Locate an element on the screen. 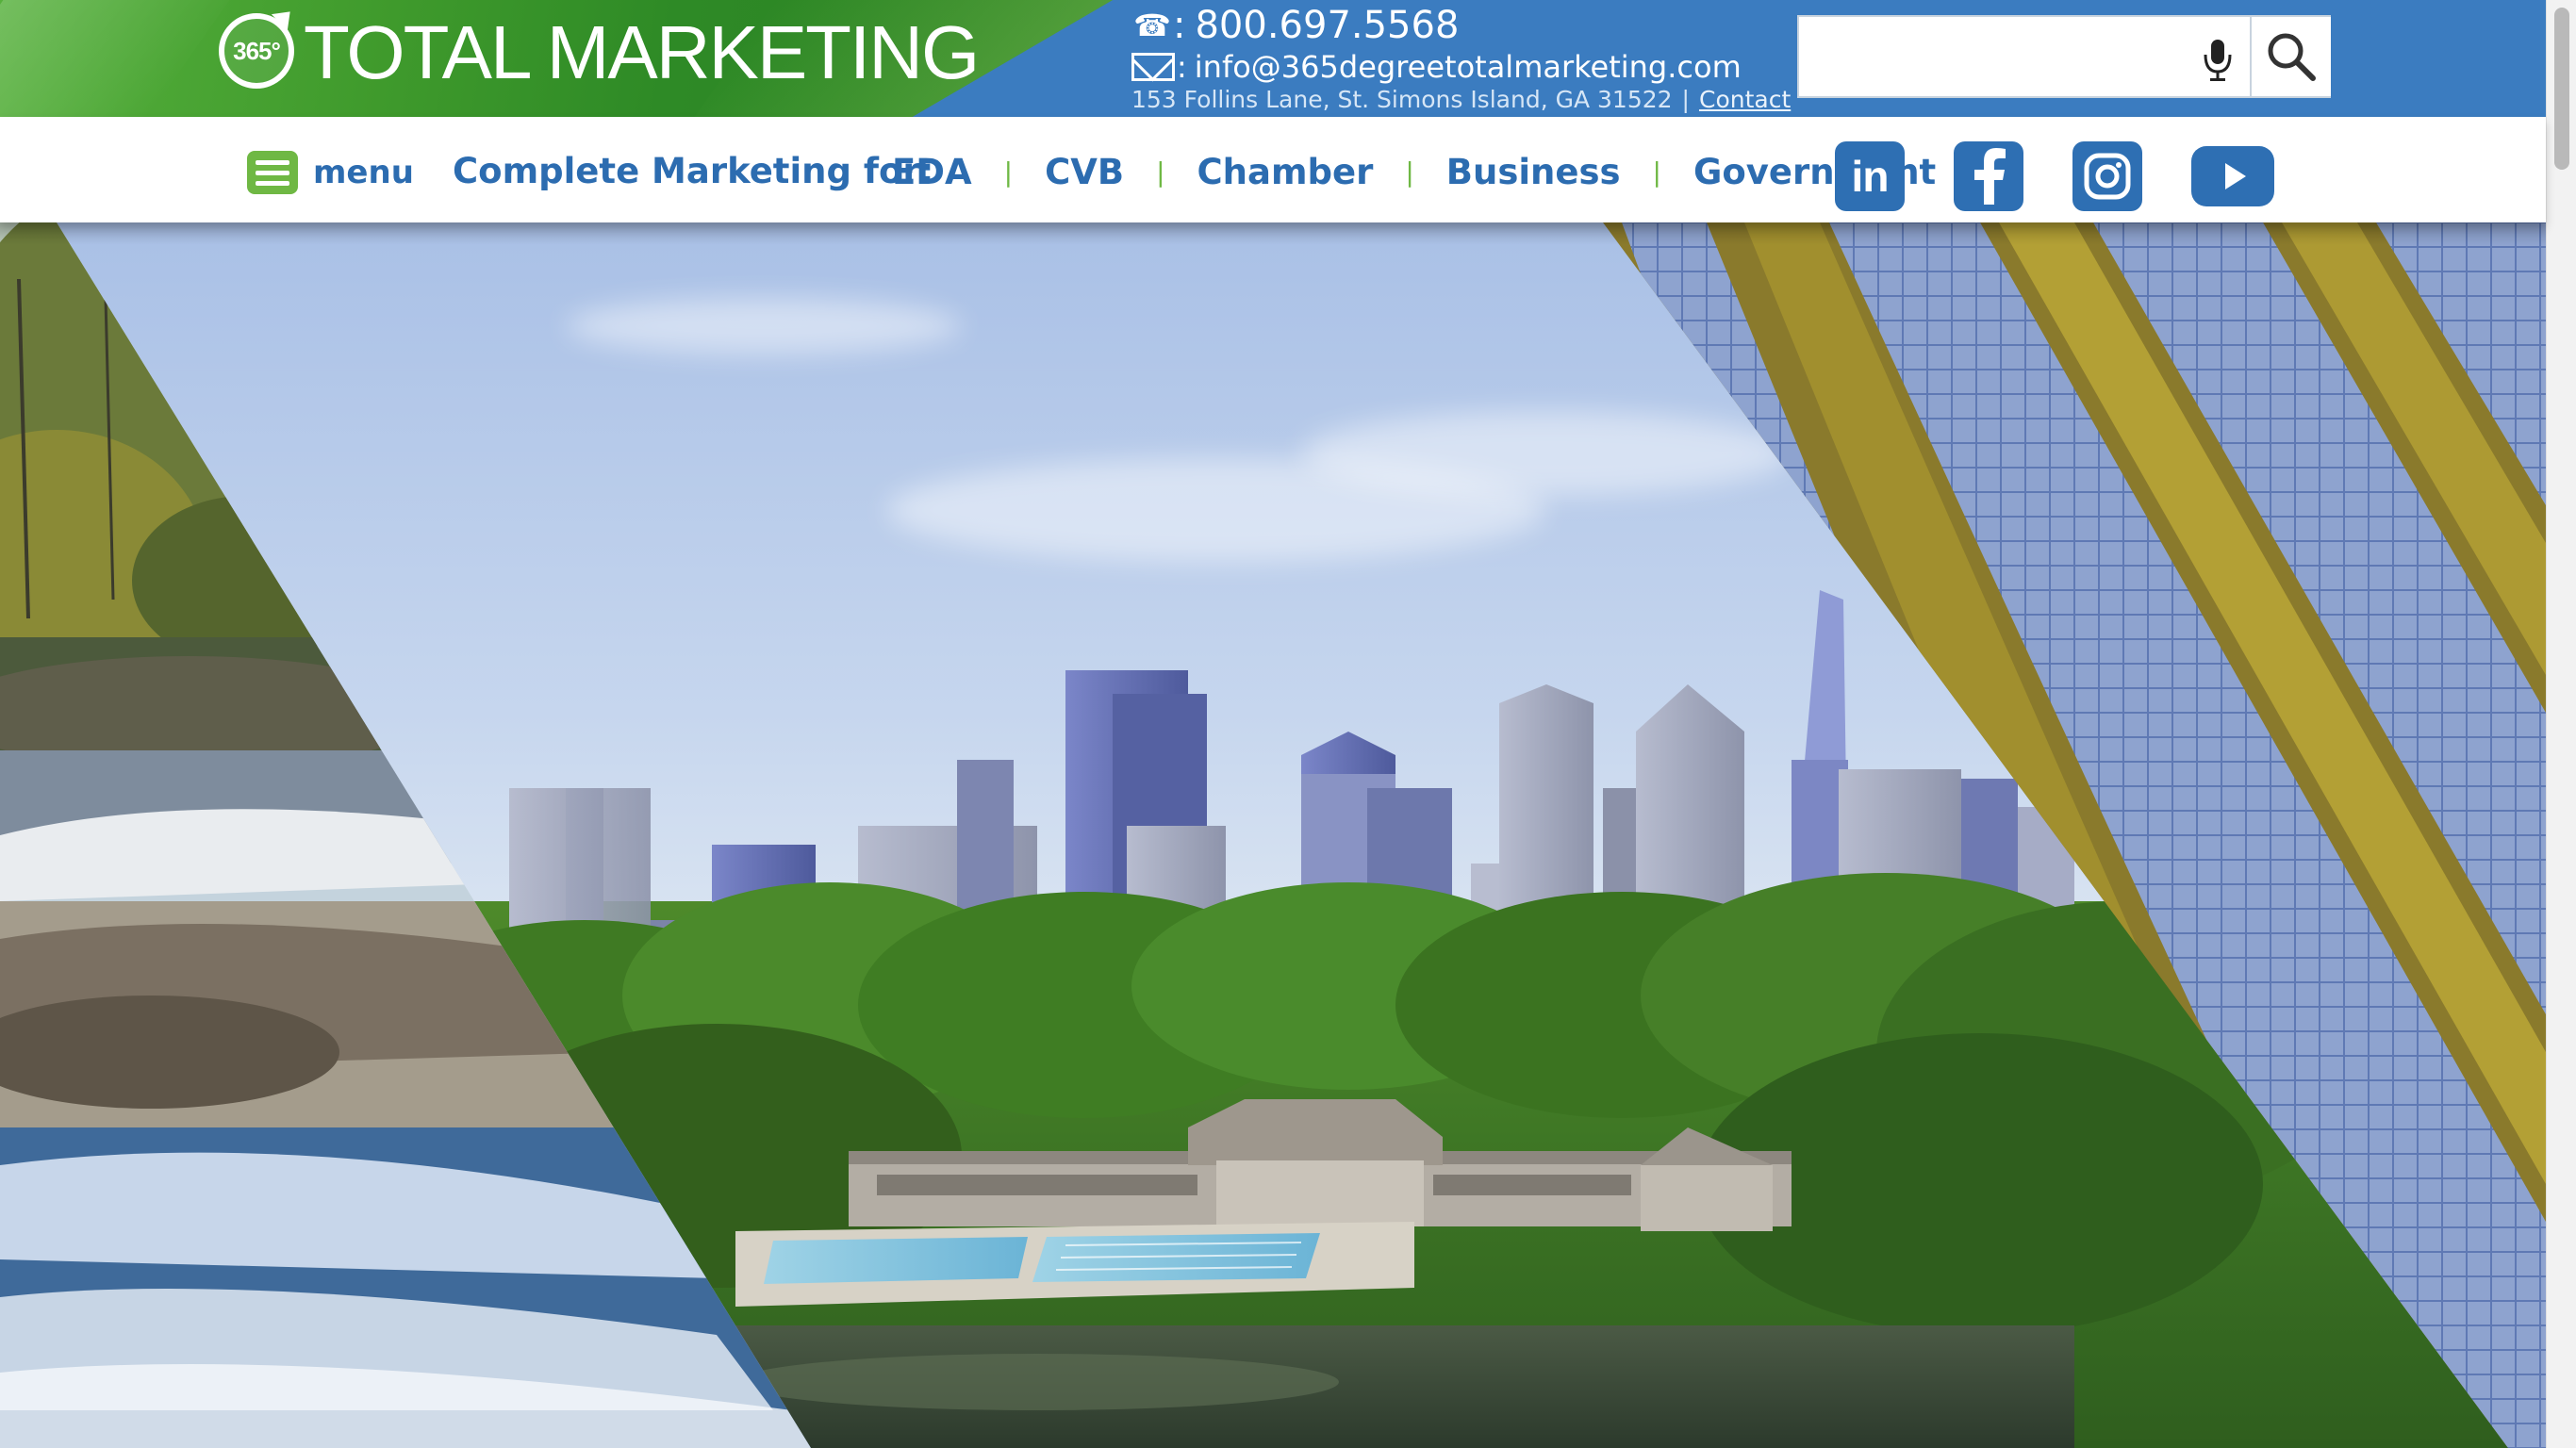 The image size is (2576, 1448). linkedin-button: in is located at coordinates (1870, 176).